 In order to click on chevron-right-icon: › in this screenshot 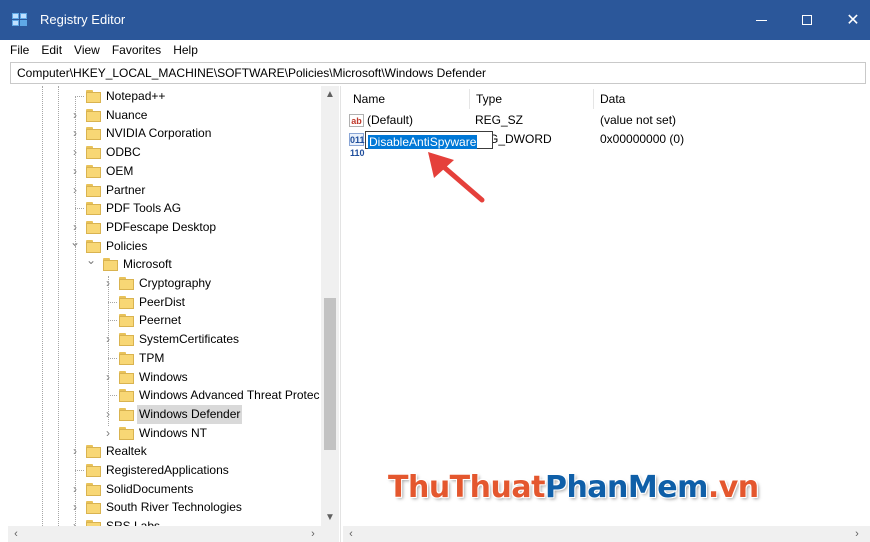, I will do `click(108, 433)`.